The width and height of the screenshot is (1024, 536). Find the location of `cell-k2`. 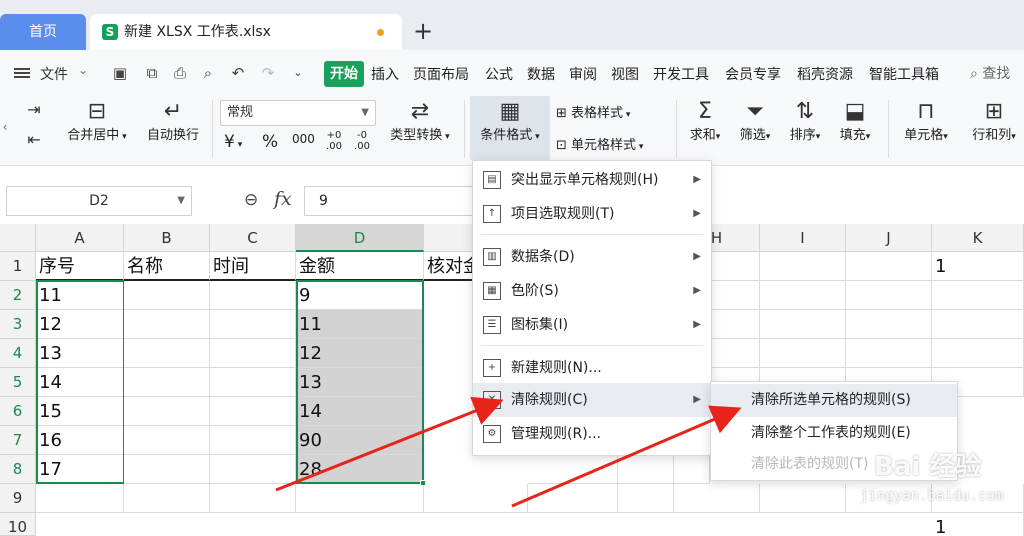

cell-k2 is located at coordinates (978, 295).